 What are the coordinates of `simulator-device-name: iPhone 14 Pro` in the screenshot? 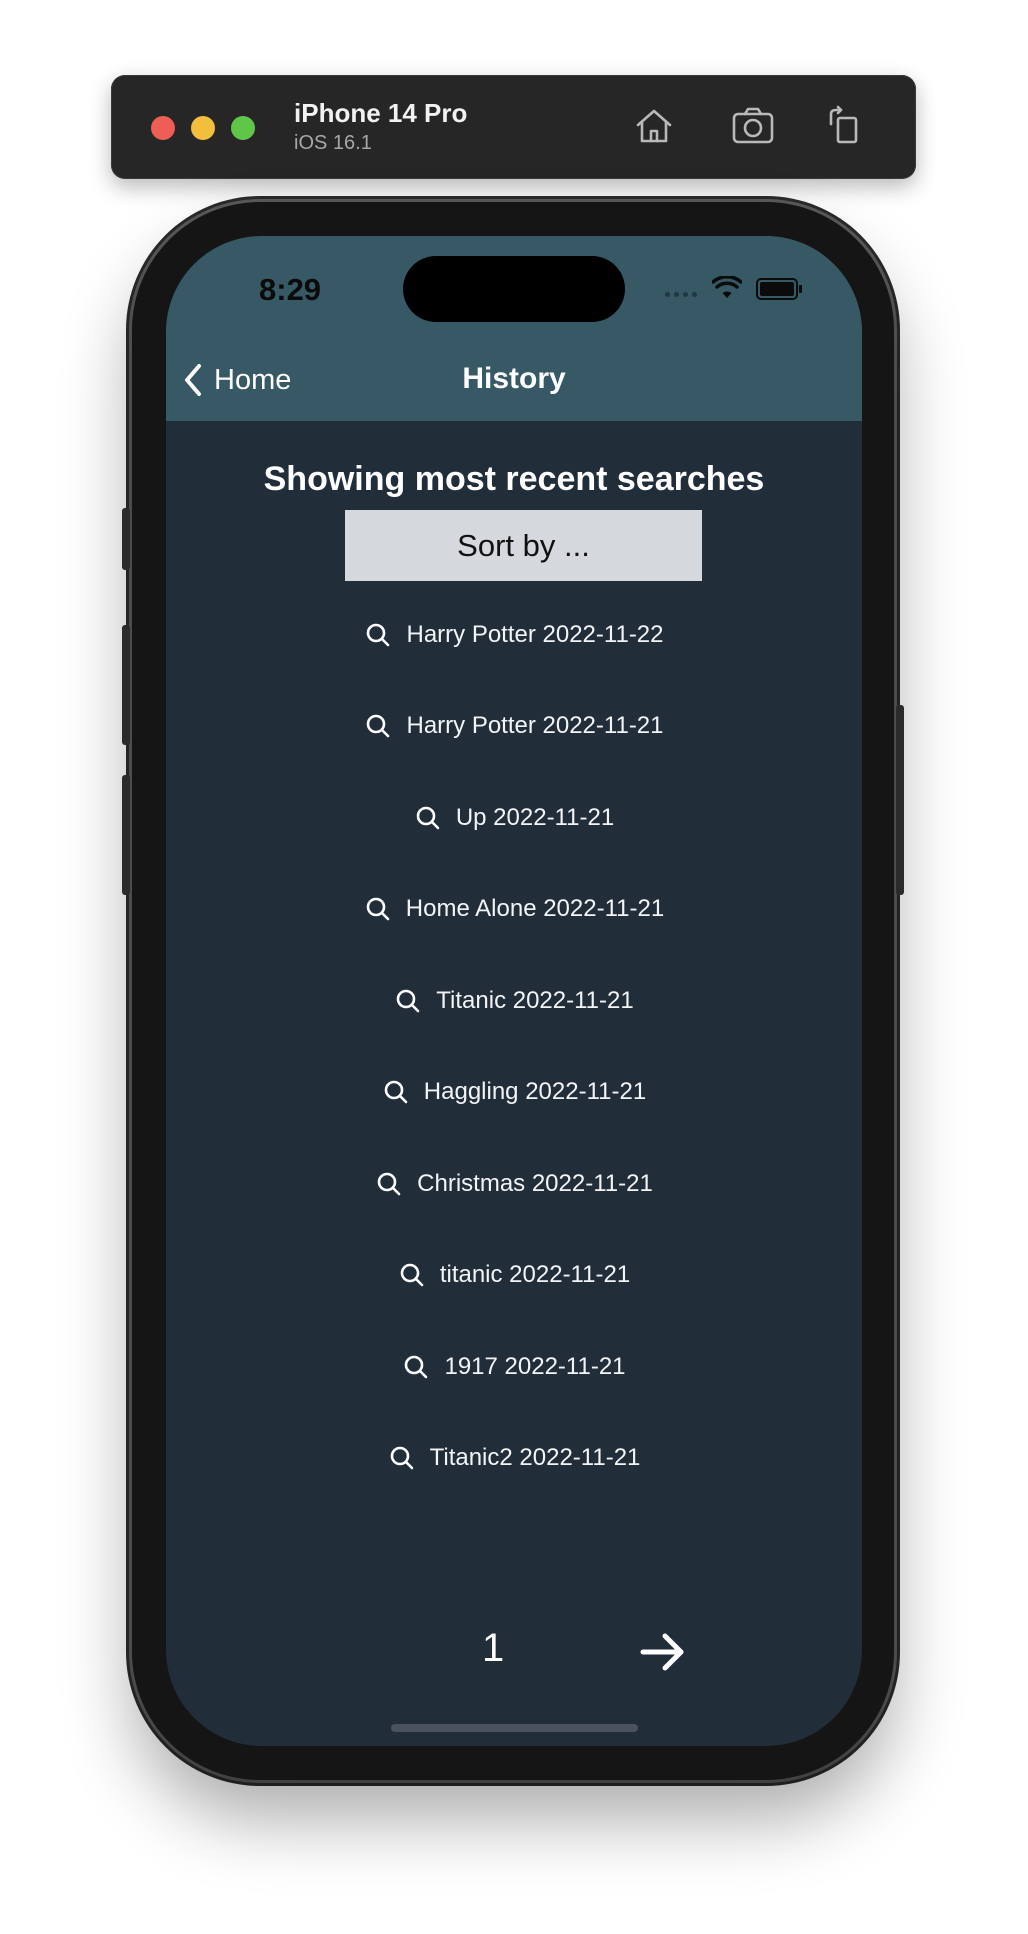 It's located at (381, 113).